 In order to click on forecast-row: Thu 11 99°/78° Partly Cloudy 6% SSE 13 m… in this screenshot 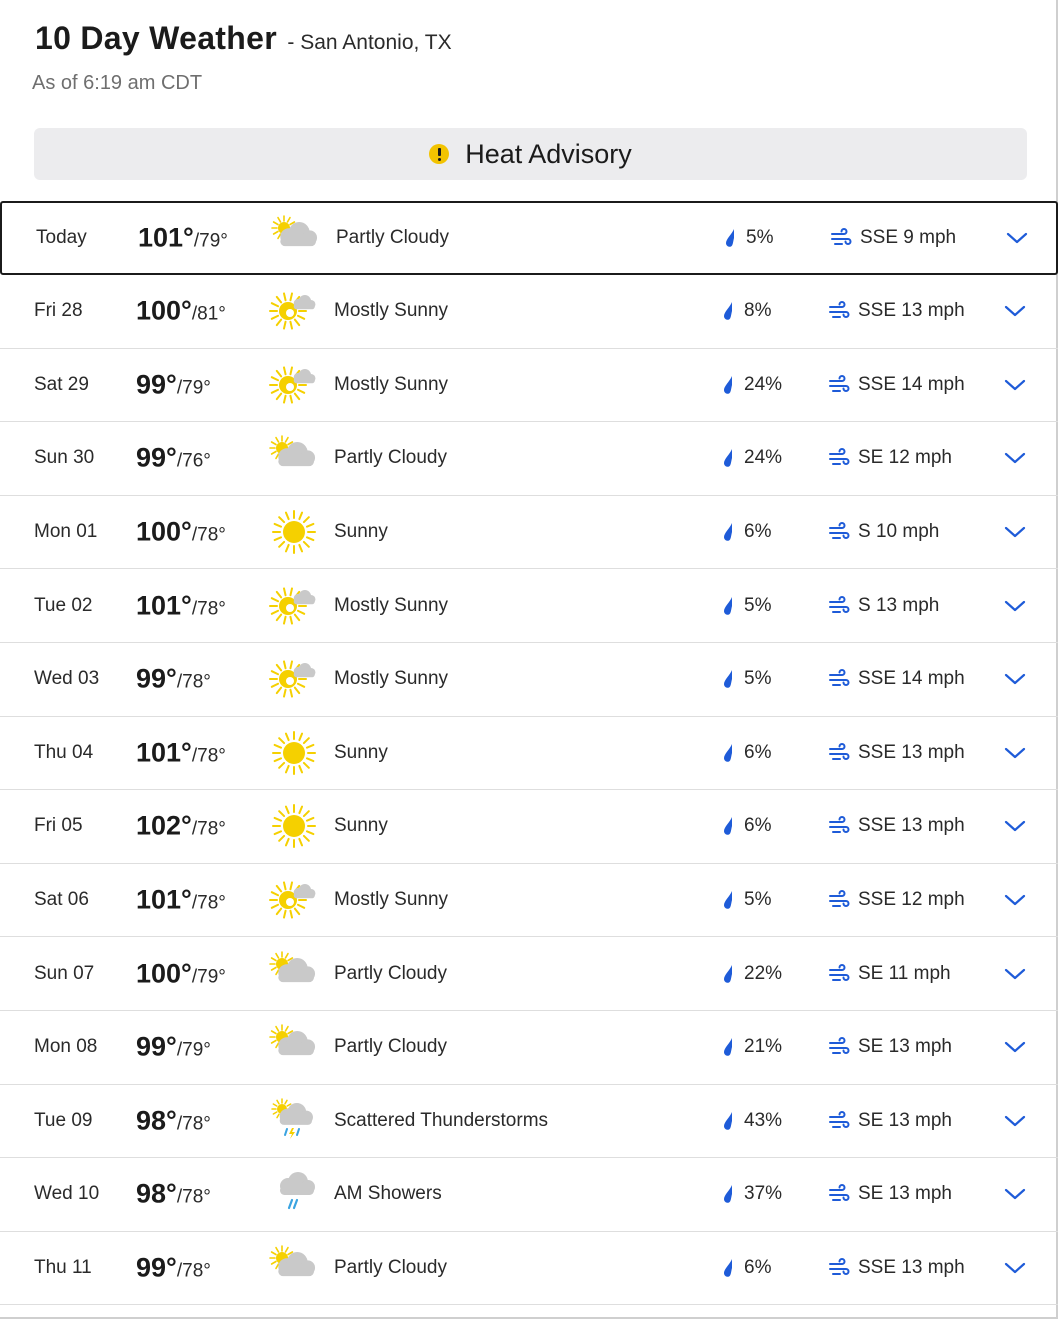, I will do `click(529, 1269)`.